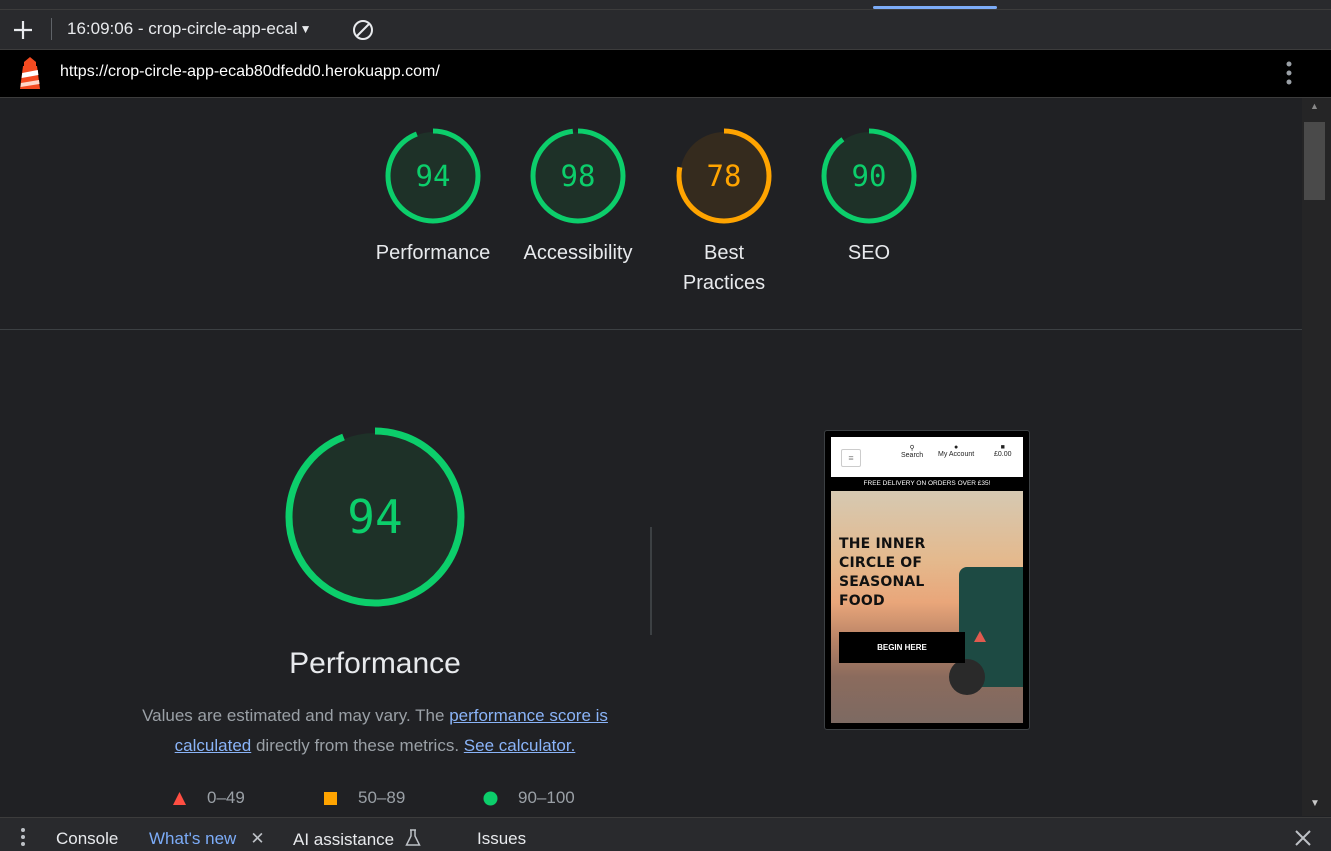 The image size is (1331, 851). What do you see at coordinates (363, 30) in the screenshot?
I see `clear-all-icon` at bounding box center [363, 30].